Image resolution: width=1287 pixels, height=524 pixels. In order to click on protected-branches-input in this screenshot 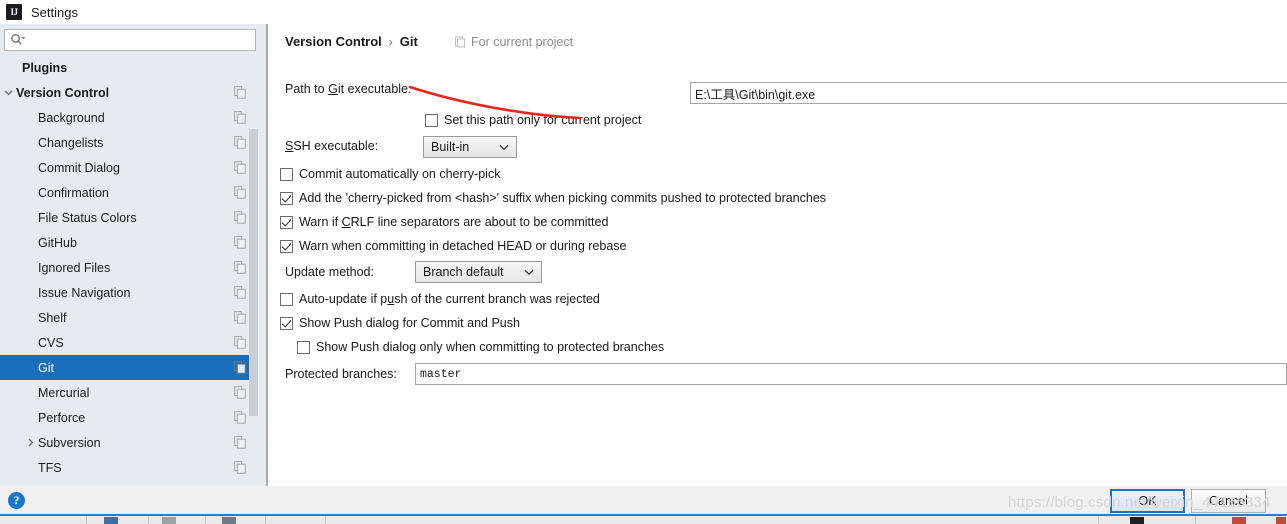, I will do `click(851, 374)`.